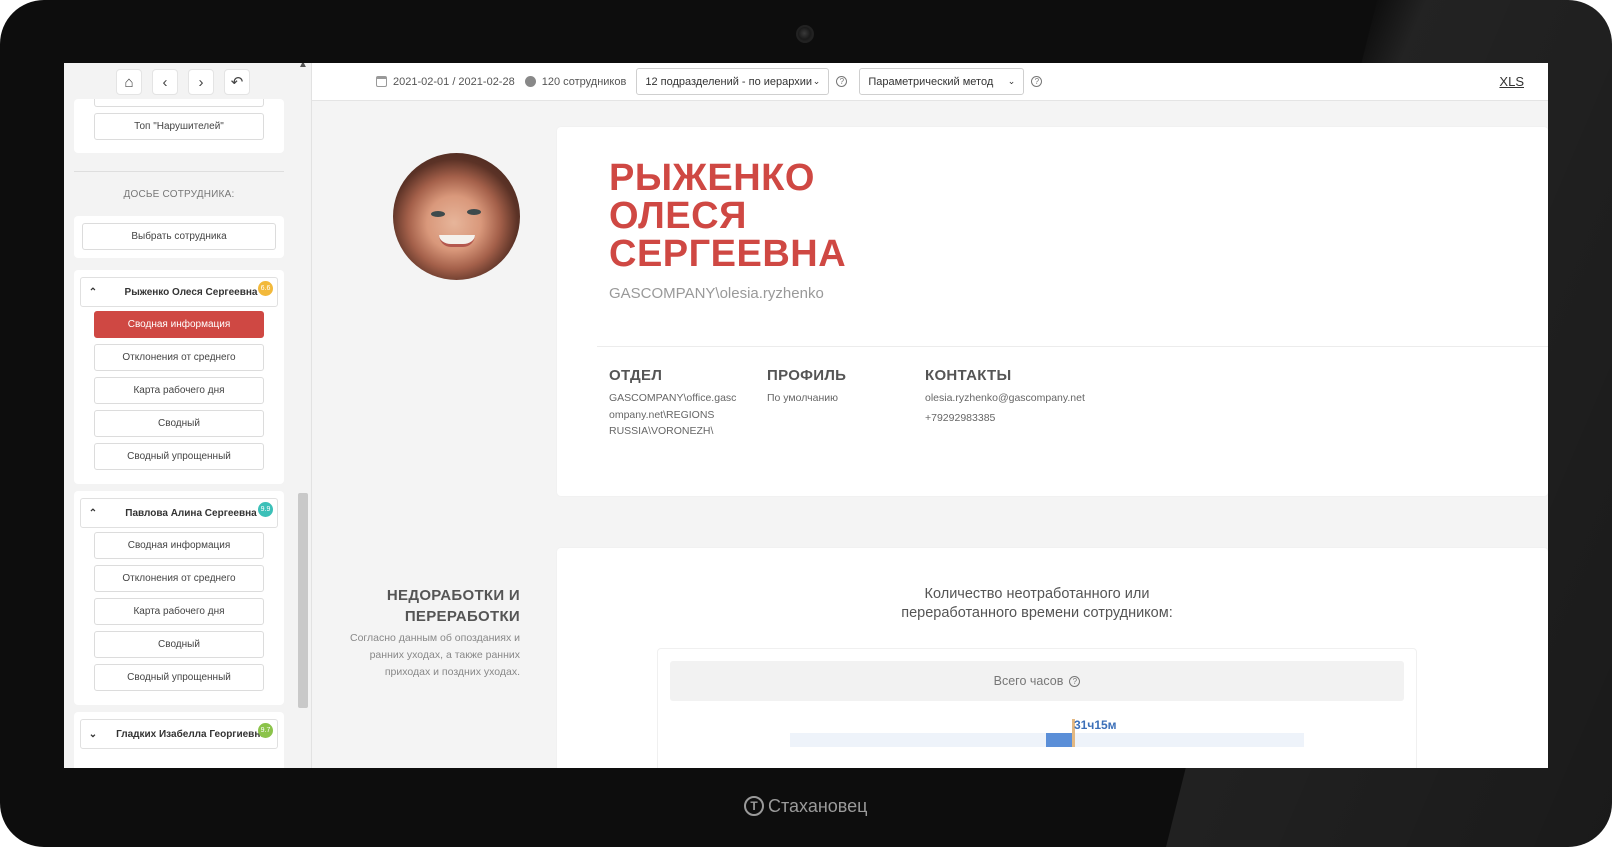 This screenshot has width=1612, height=847. I want to click on profile-value: По умолчанию, so click(803, 398).